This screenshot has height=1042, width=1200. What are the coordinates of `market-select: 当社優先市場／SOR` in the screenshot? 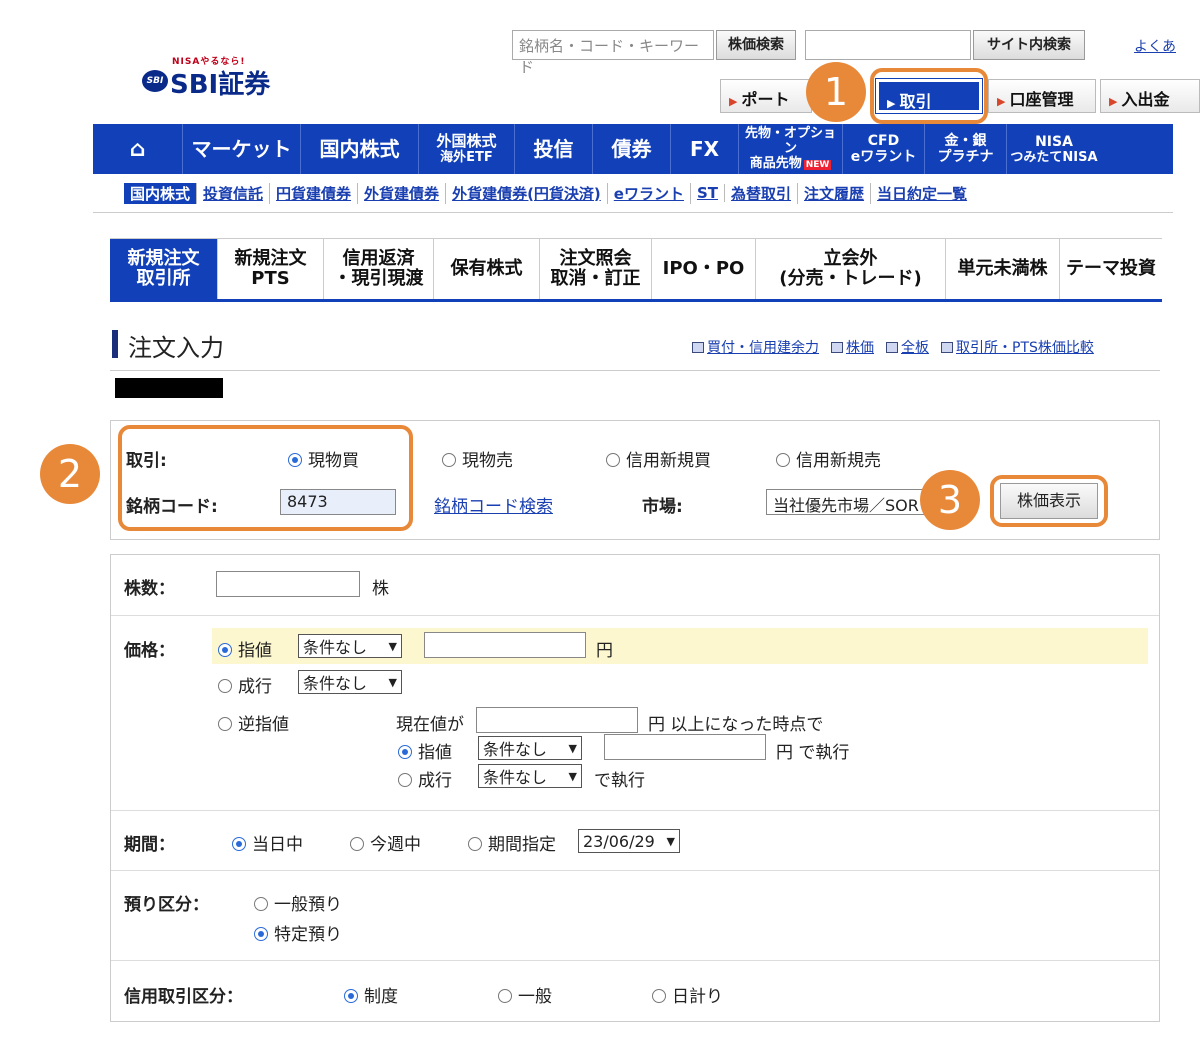 It's located at (846, 502).